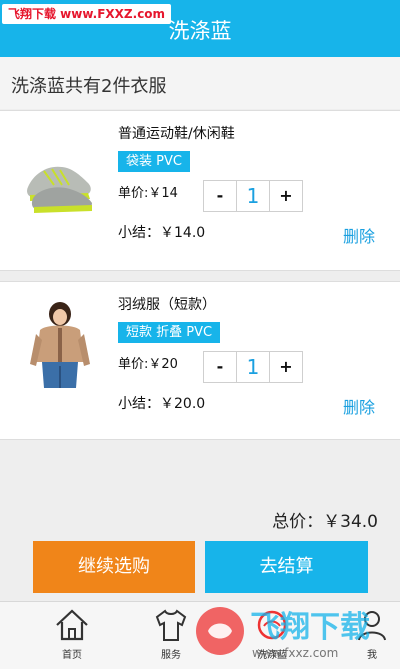 This screenshot has height=669, width=400. What do you see at coordinates (114, 567) in the screenshot?
I see `continue-shopping-button: 继续选购` at bounding box center [114, 567].